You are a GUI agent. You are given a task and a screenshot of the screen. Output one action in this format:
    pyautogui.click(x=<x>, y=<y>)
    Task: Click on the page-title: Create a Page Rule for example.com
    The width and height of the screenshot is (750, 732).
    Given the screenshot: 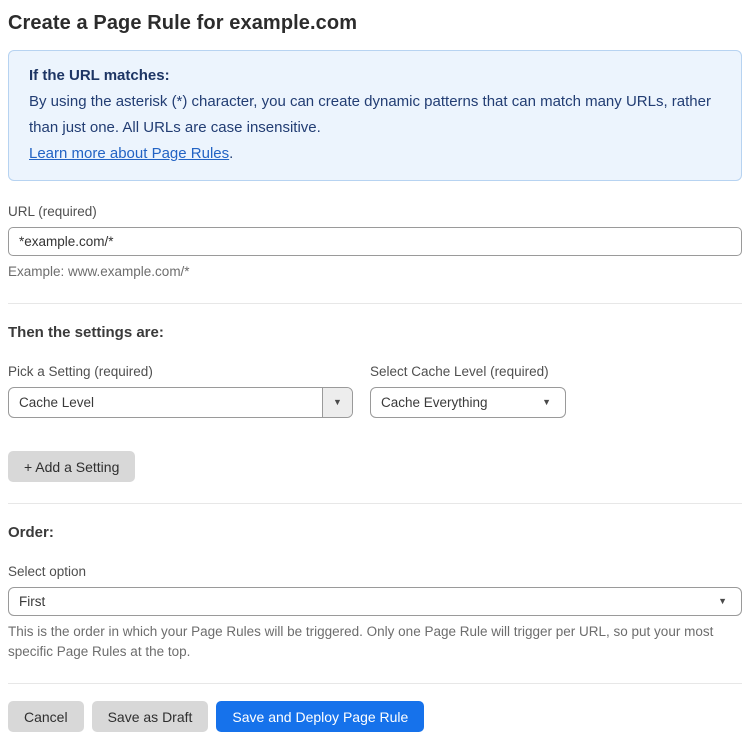 What is the action you would take?
    pyautogui.click(x=183, y=23)
    